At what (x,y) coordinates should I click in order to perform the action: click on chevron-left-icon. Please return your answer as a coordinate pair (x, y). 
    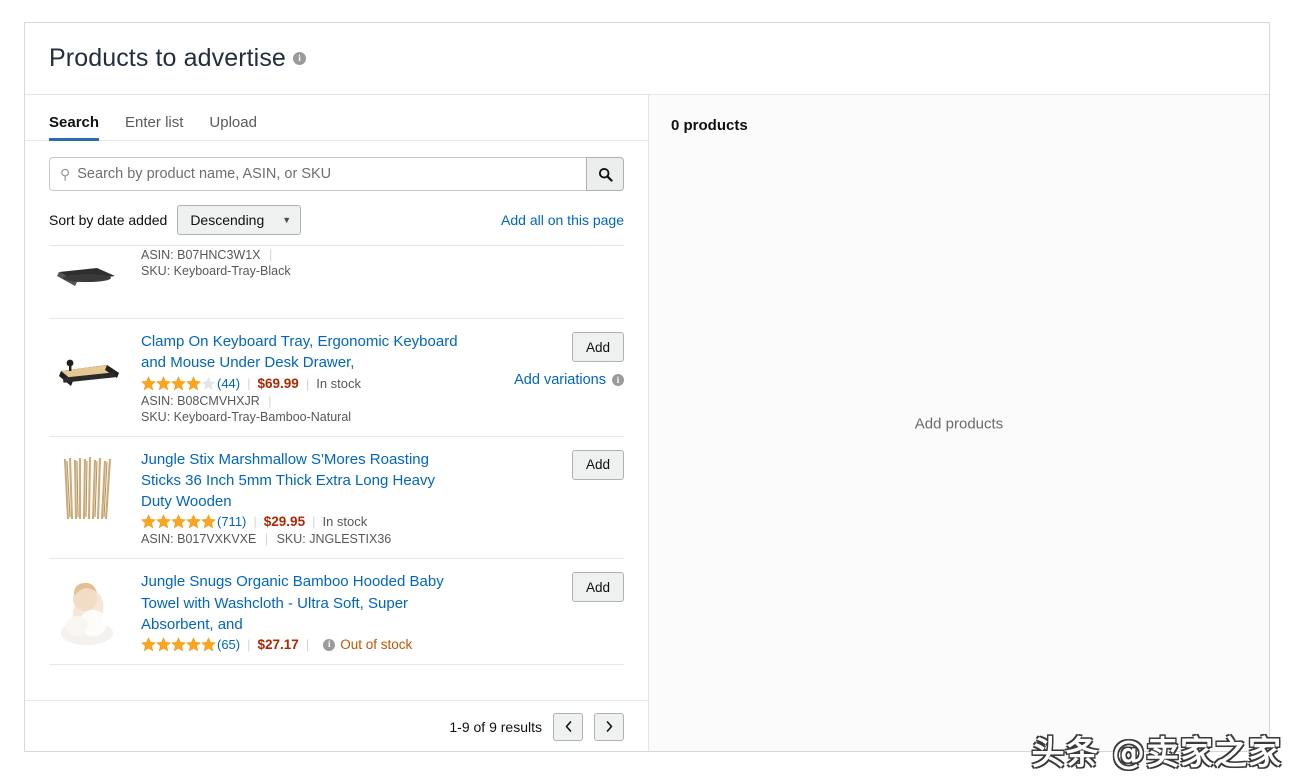
    Looking at the image, I should click on (568, 726).